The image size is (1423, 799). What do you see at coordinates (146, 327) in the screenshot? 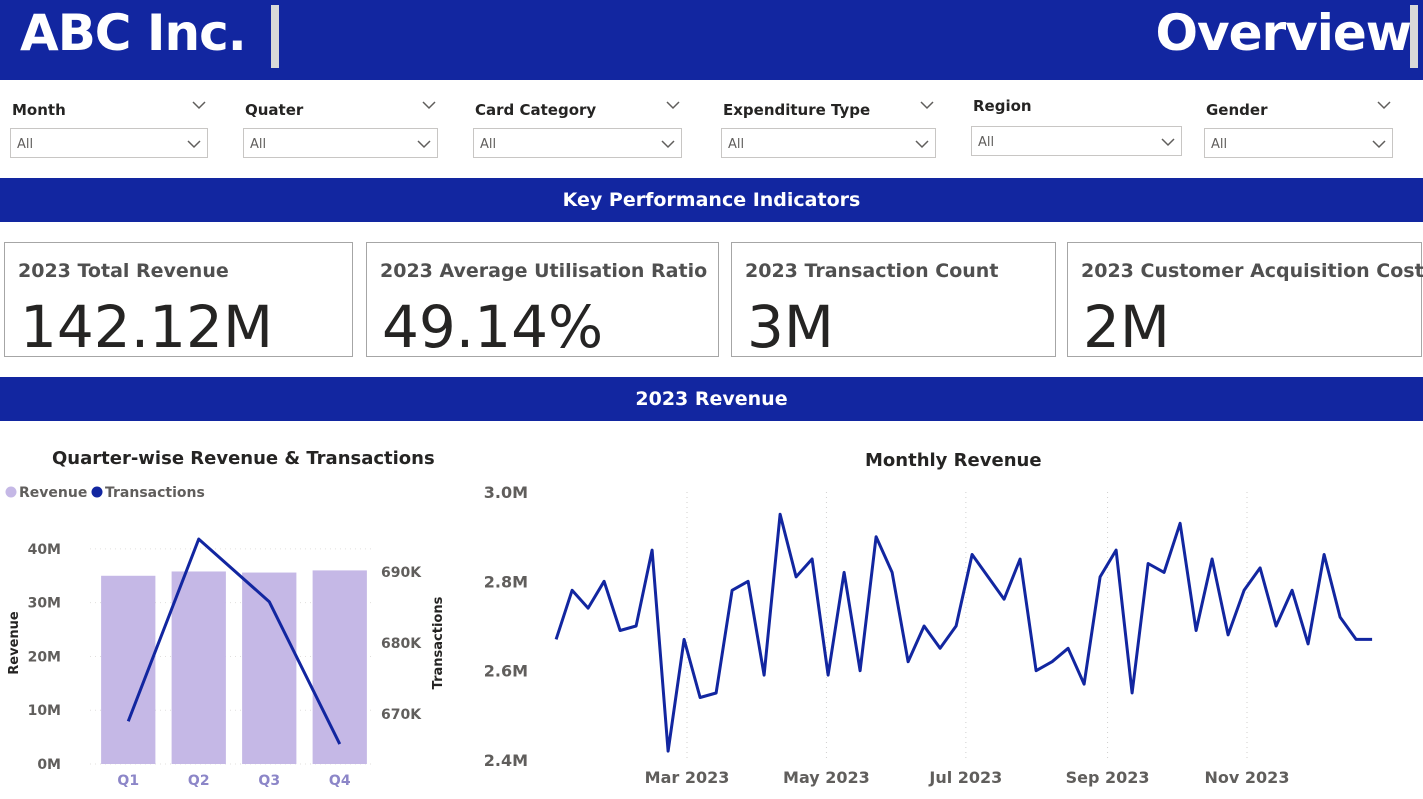
I see `kpi-value: 142.12M` at bounding box center [146, 327].